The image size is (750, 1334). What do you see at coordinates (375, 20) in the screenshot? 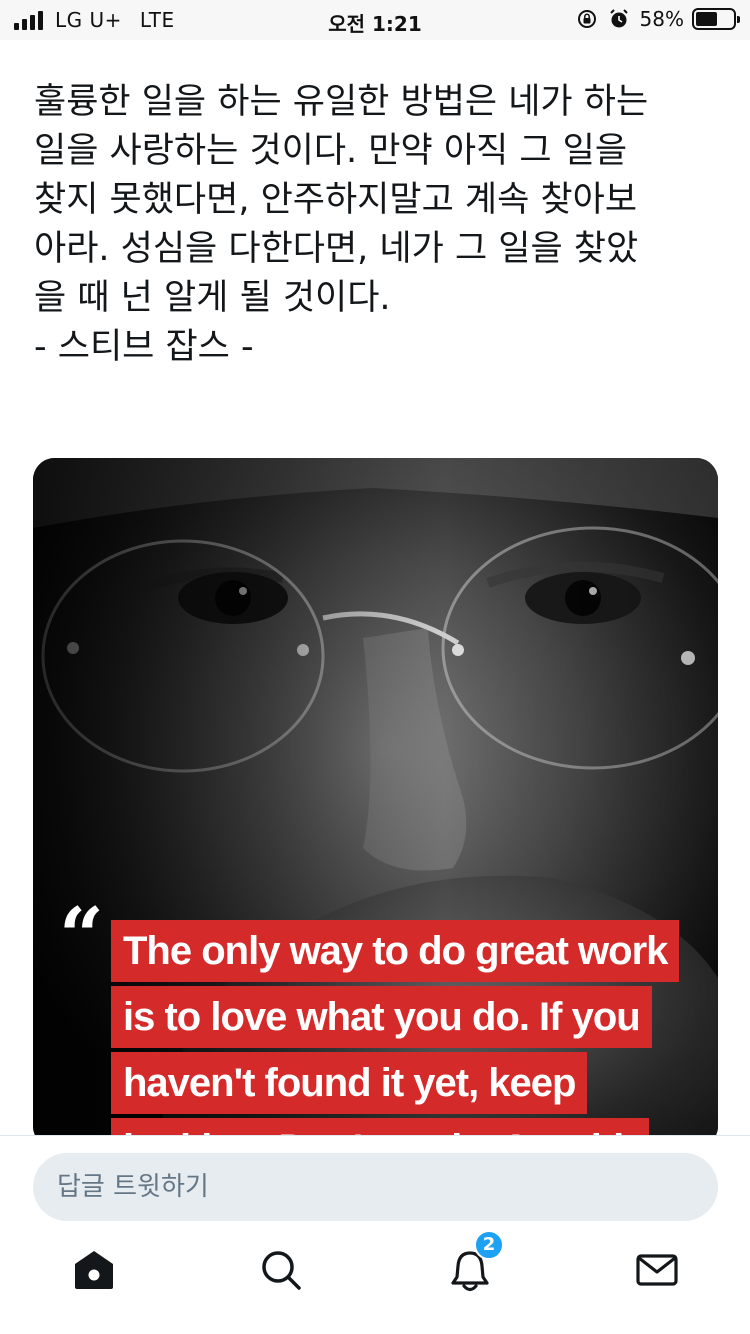
I see `status-bar: LG U+ LTE 오전 1:21 58%` at bounding box center [375, 20].